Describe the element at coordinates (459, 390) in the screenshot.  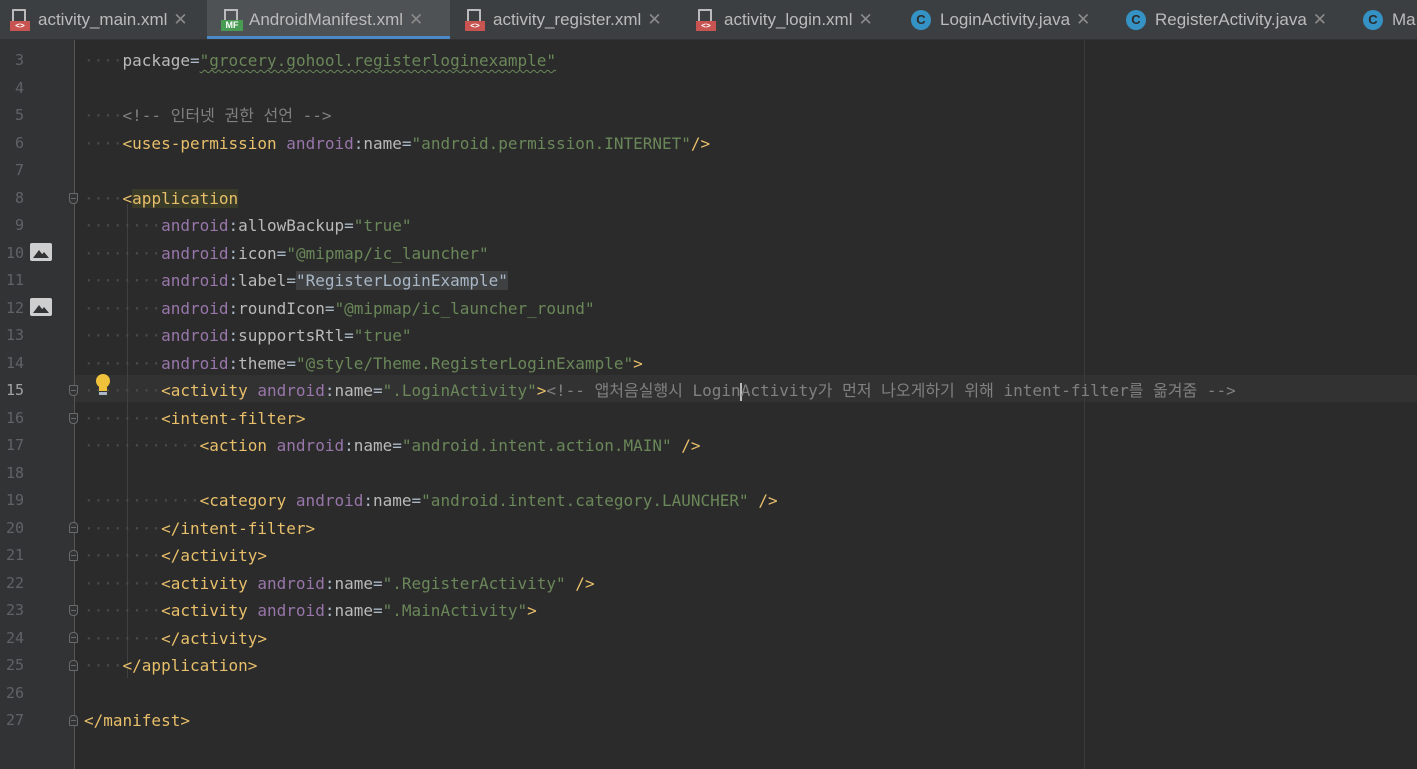
I see `code-token: ".LoginActivity"` at that location.